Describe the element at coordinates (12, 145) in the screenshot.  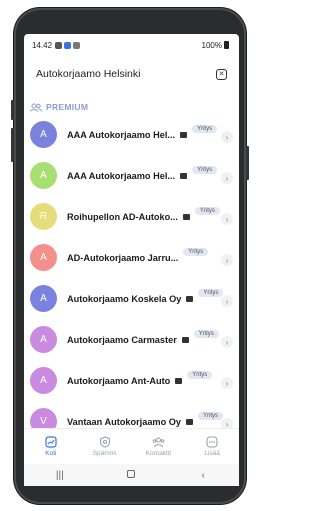
I see `volume-button` at that location.